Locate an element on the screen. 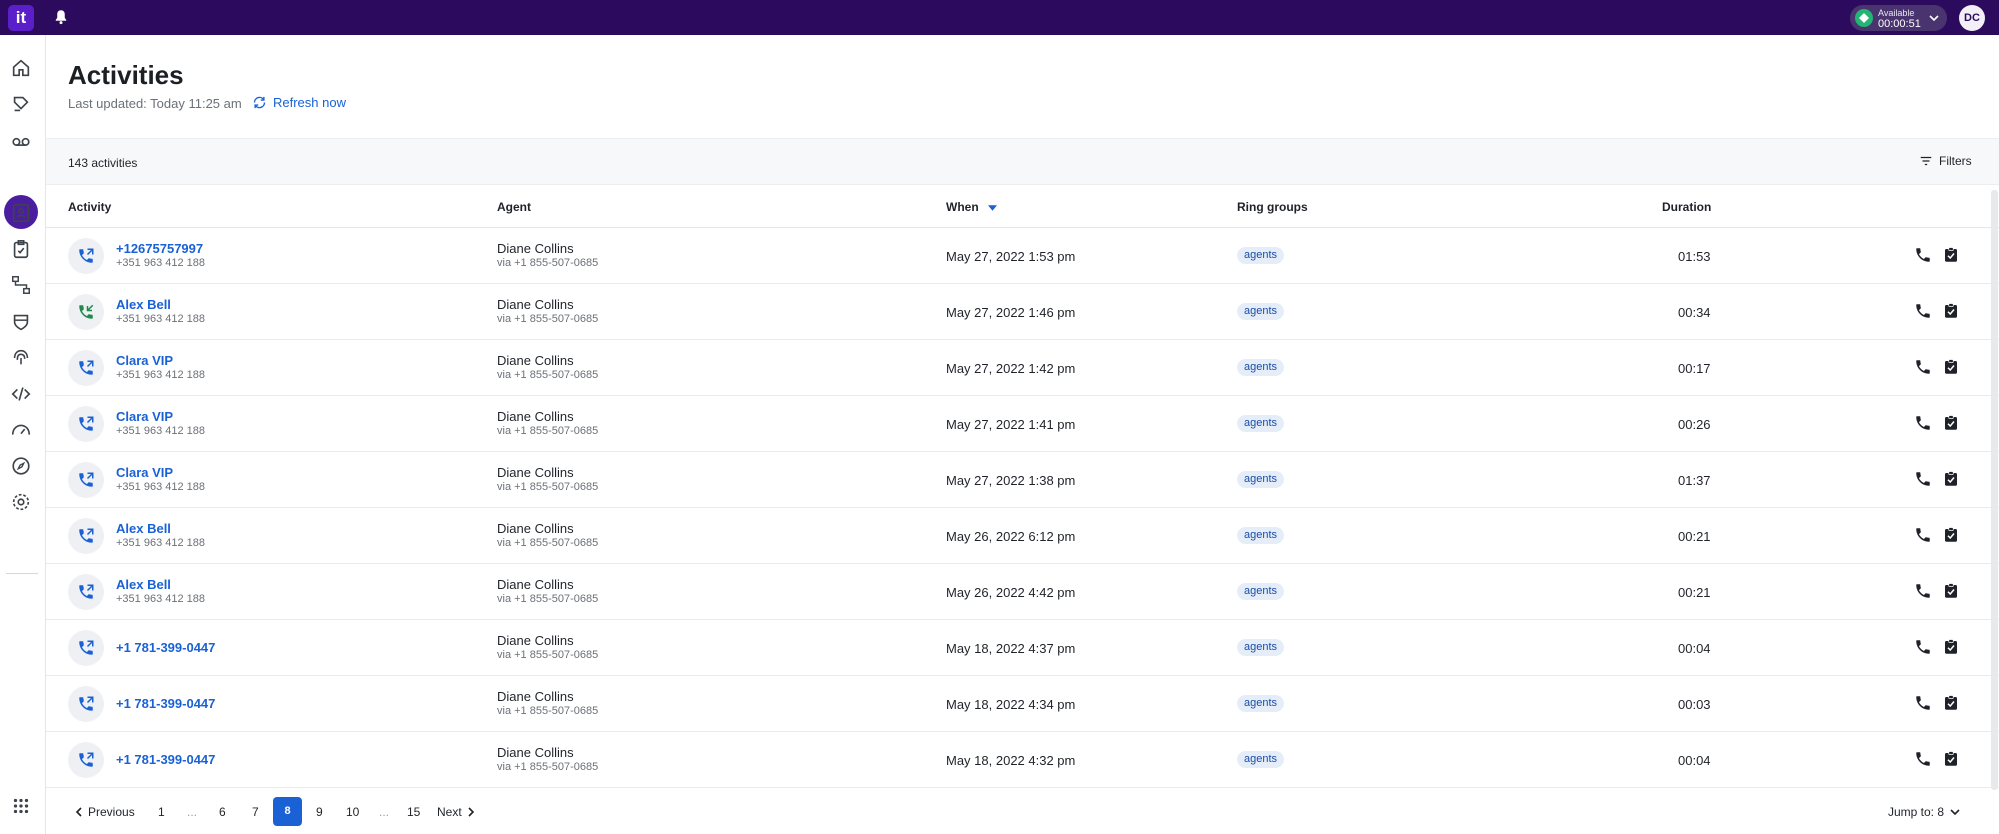 This screenshot has height=834, width=1999. refresh-now-button: Refresh now is located at coordinates (299, 102).